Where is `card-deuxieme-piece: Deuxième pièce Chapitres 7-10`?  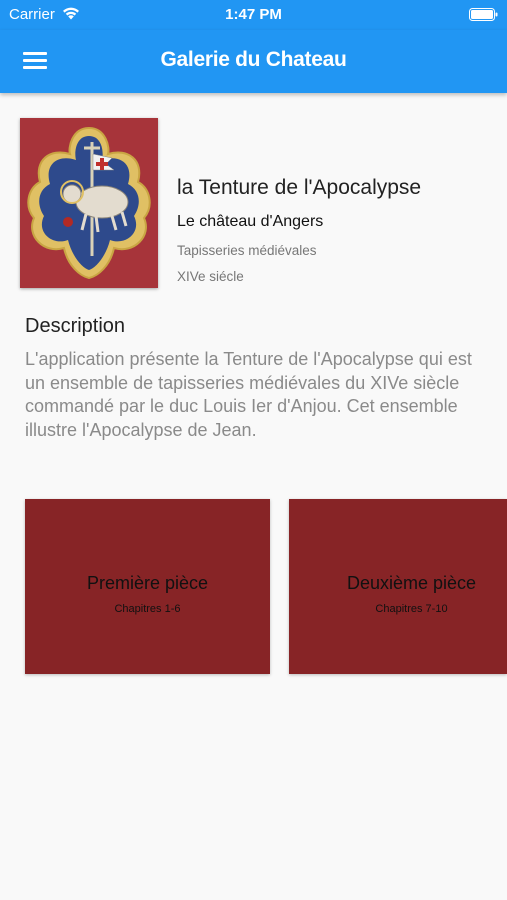 card-deuxieme-piece: Deuxième pièce Chapitres 7-10 is located at coordinates (398, 586).